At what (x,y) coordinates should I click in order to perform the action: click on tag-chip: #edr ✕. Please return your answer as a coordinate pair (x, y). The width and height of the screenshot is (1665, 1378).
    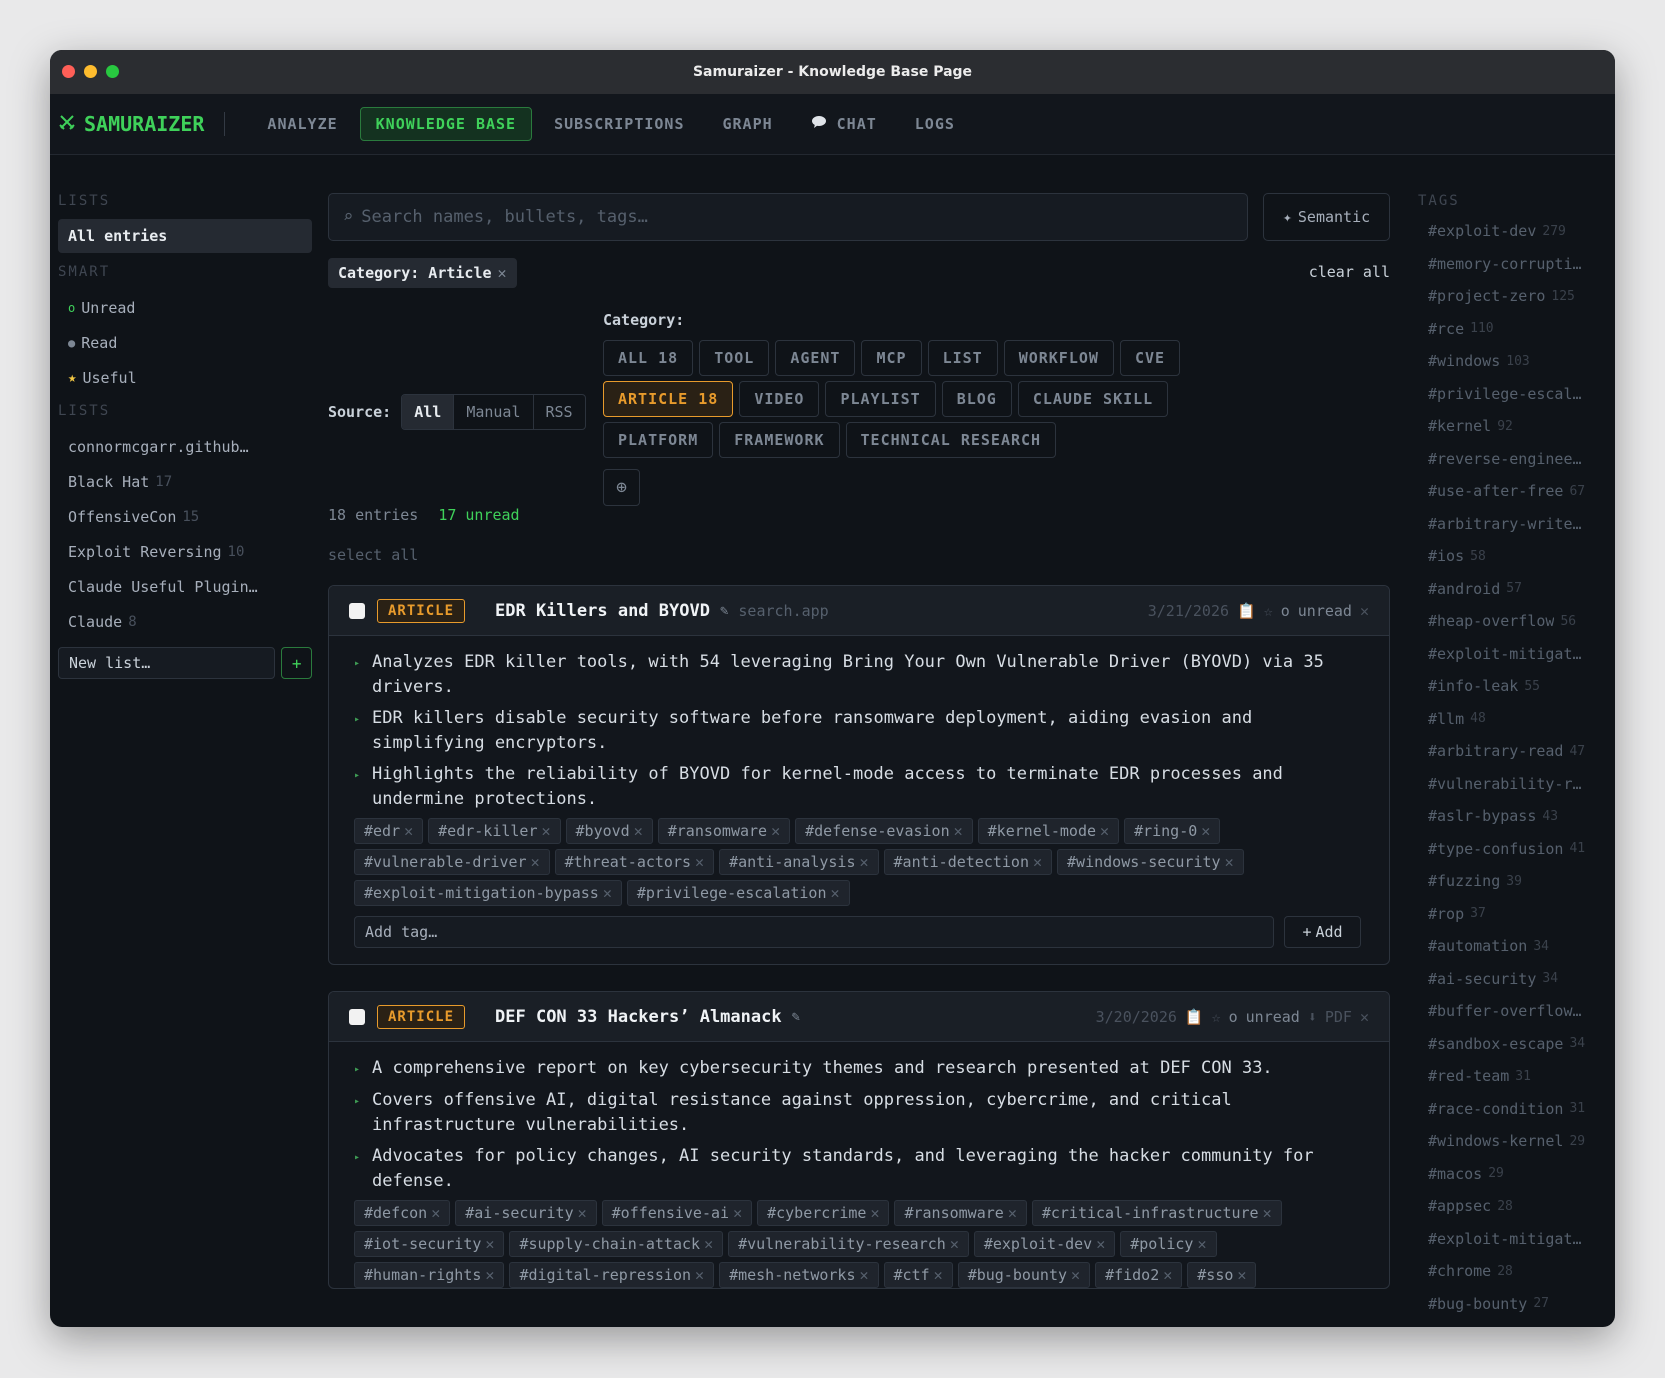
    Looking at the image, I should click on (389, 831).